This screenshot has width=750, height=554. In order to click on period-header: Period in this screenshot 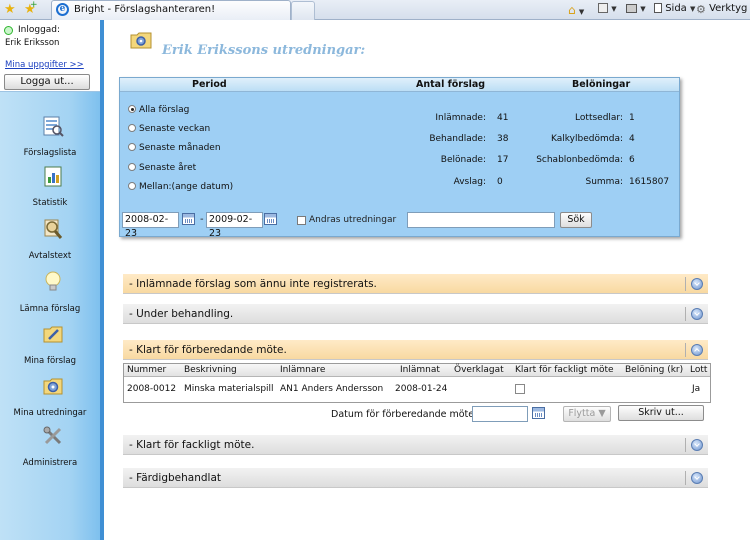, I will do `click(209, 84)`.